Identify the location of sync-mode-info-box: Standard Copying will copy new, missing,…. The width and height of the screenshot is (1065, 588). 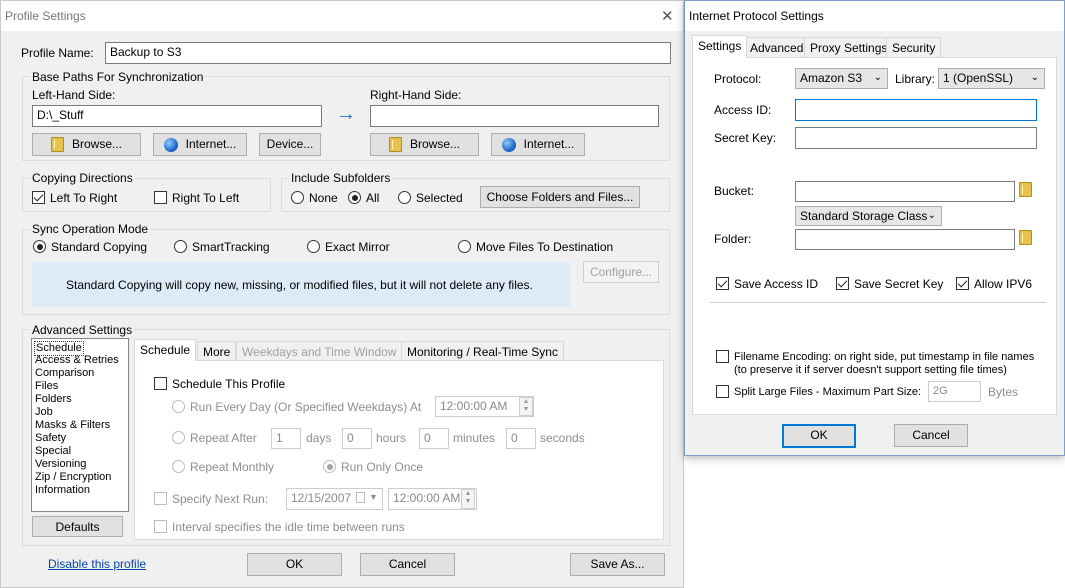
(301, 284).